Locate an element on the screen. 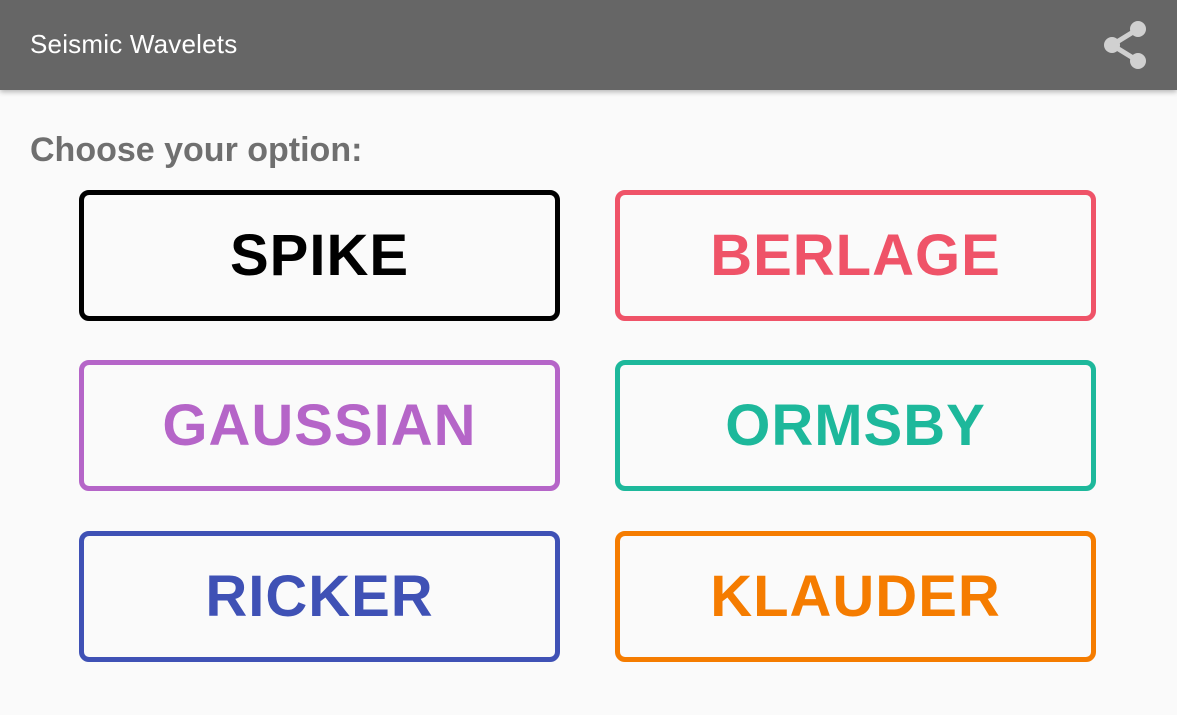 This screenshot has width=1177, height=715. share-icon is located at coordinates (1125, 45).